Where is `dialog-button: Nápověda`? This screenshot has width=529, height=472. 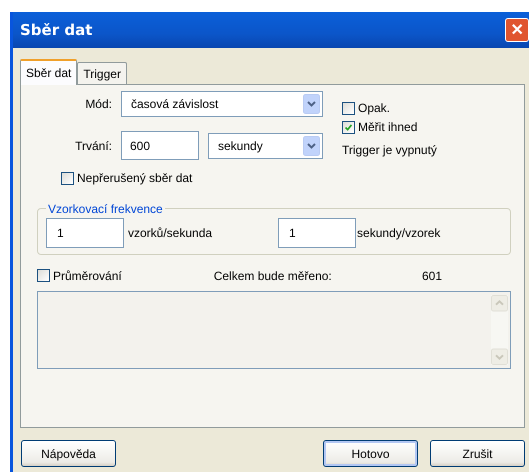 dialog-button: Nápověda is located at coordinates (68, 453).